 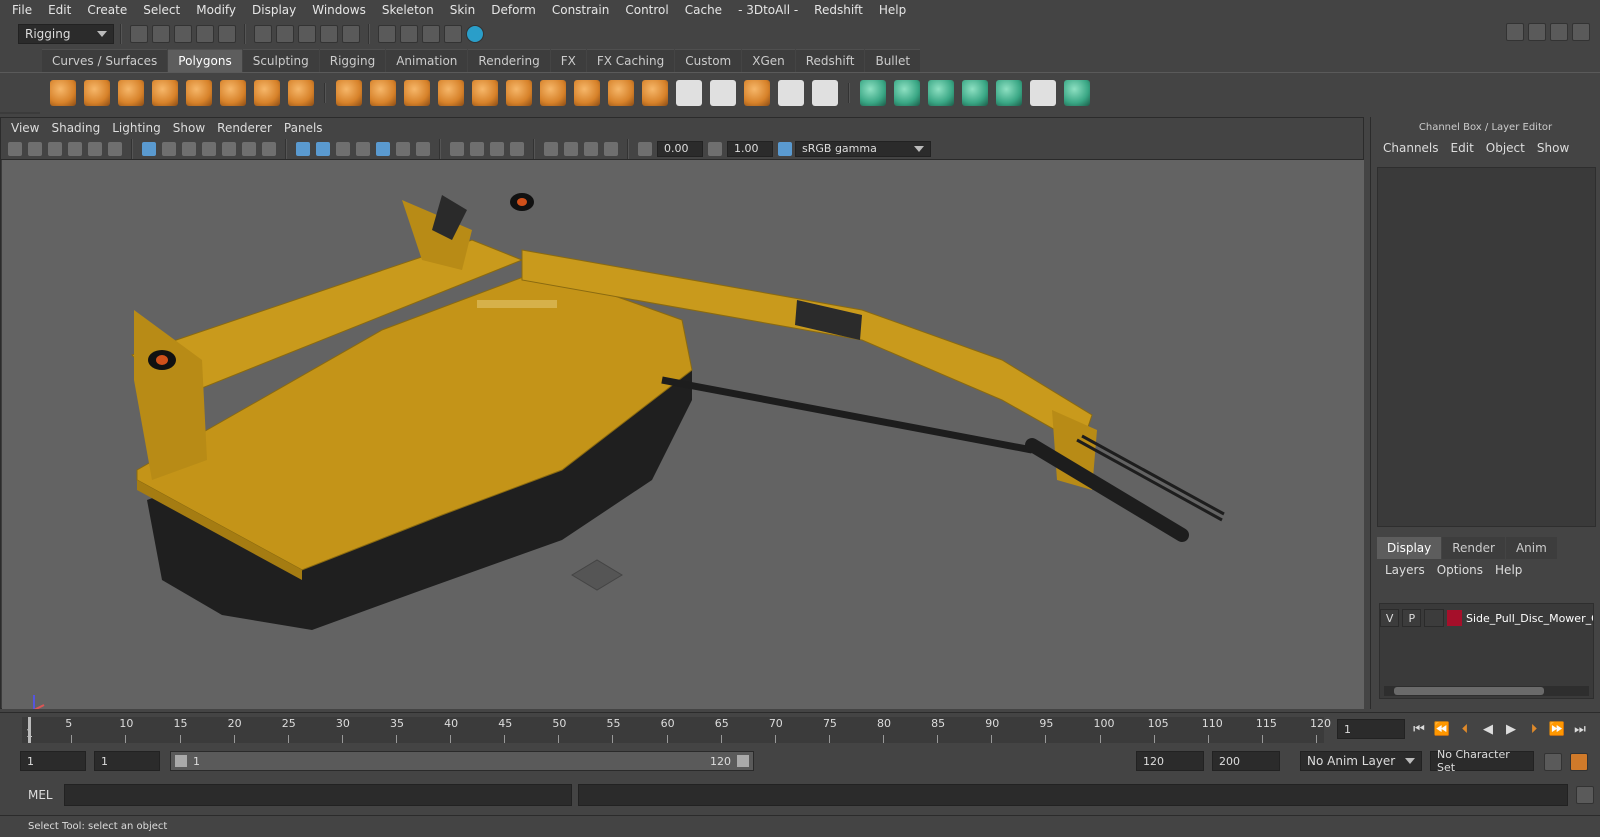 I want to click on go-to-start-icon: ⏮, so click(x=1419, y=729).